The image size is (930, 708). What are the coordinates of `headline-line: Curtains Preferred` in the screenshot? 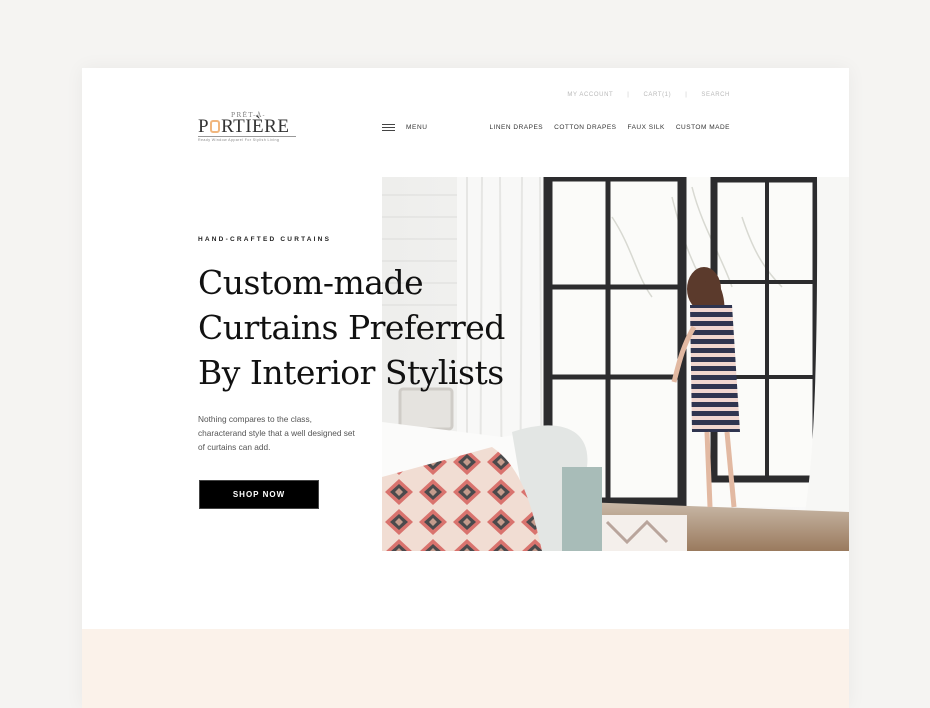 It's located at (351, 327).